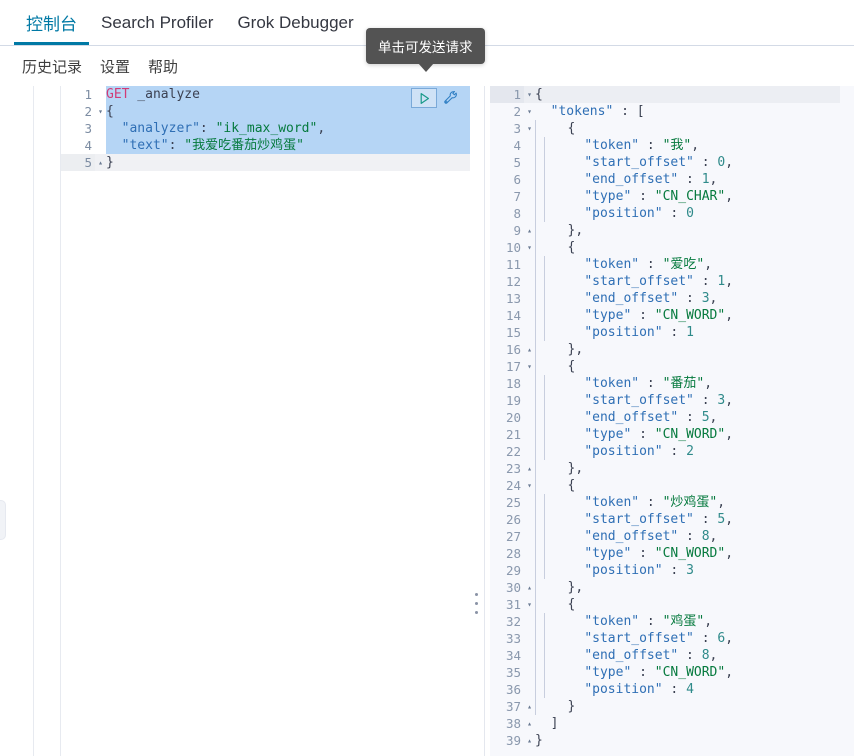  I want to click on code-line: 26 "start_offset" : 5,, so click(672, 519).